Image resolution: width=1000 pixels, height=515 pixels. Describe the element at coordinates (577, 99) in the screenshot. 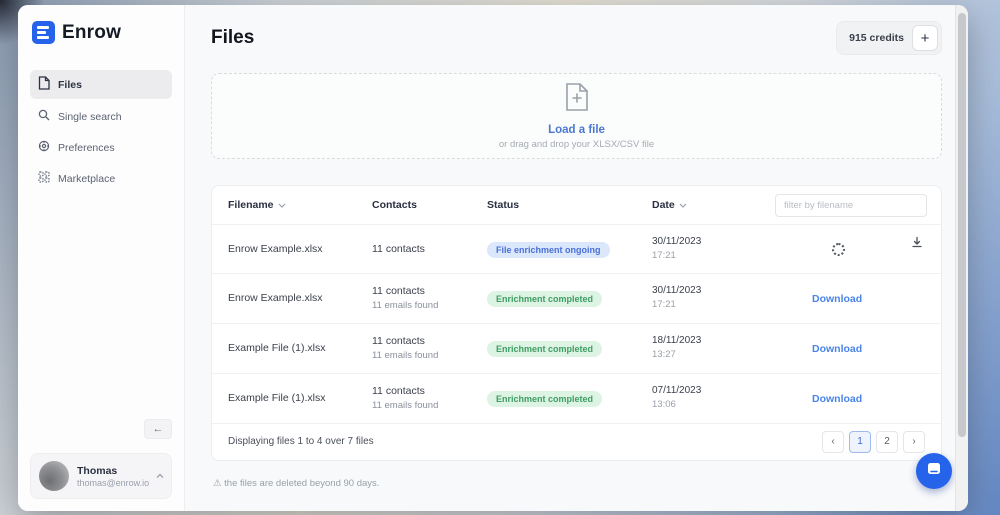

I see `file-plus-icon` at that location.